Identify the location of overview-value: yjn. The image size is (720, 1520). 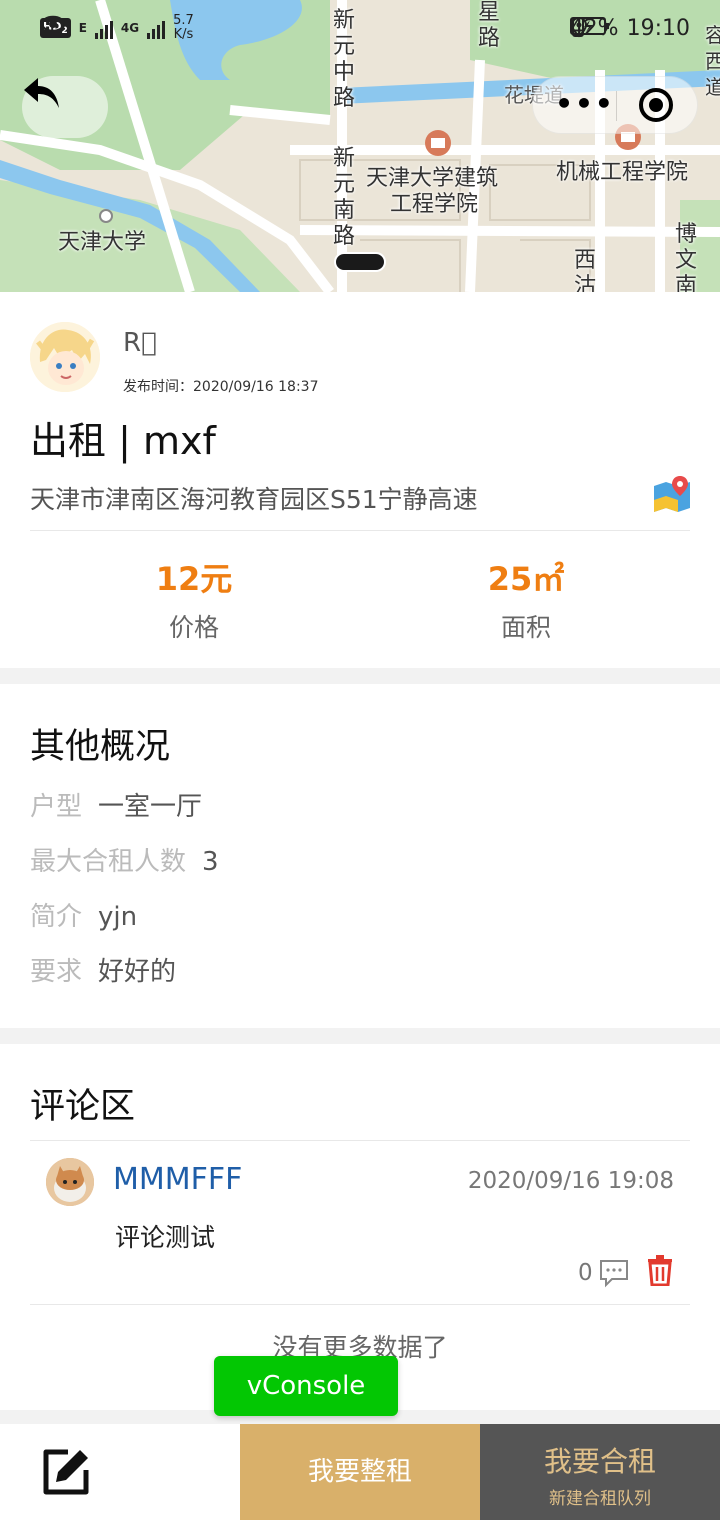
(118, 917).